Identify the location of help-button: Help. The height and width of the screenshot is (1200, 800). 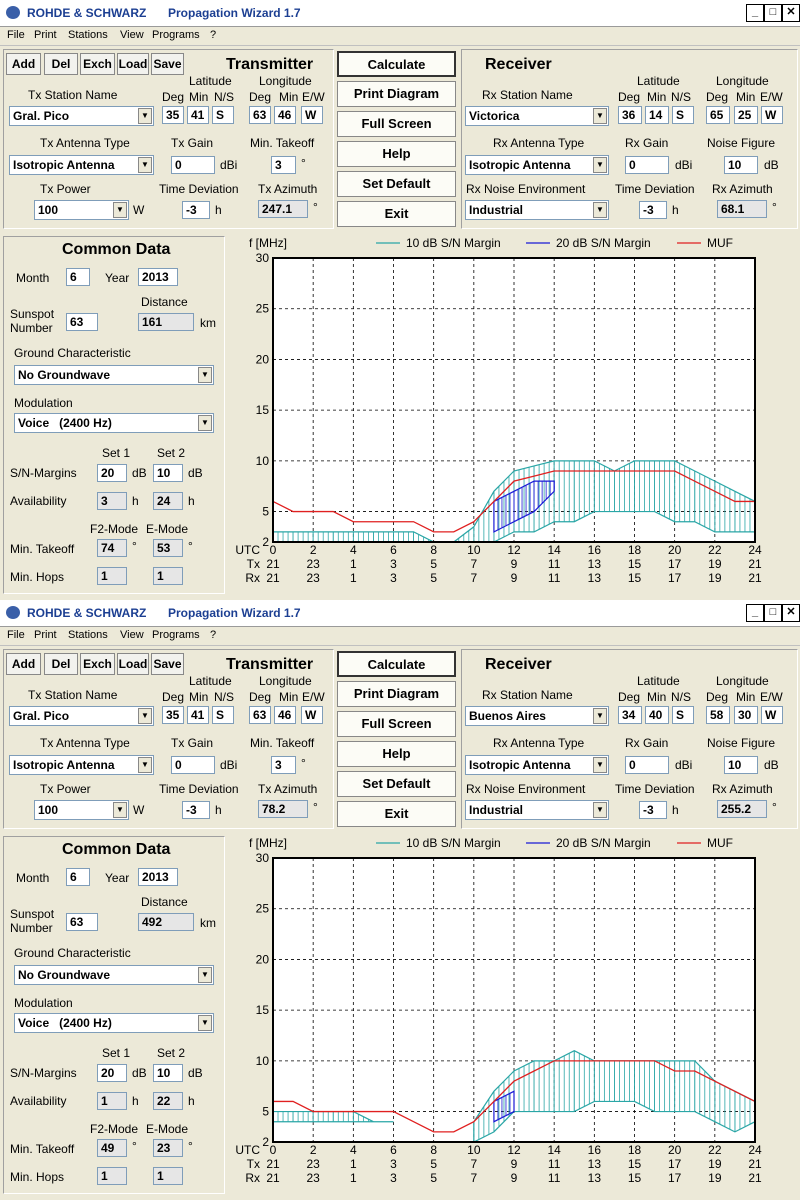
(396, 154).